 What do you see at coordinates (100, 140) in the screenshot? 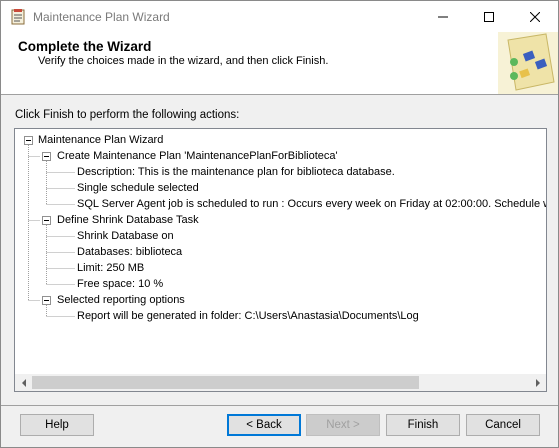
I see `tree-root-label: Maintenance Plan Wizard` at bounding box center [100, 140].